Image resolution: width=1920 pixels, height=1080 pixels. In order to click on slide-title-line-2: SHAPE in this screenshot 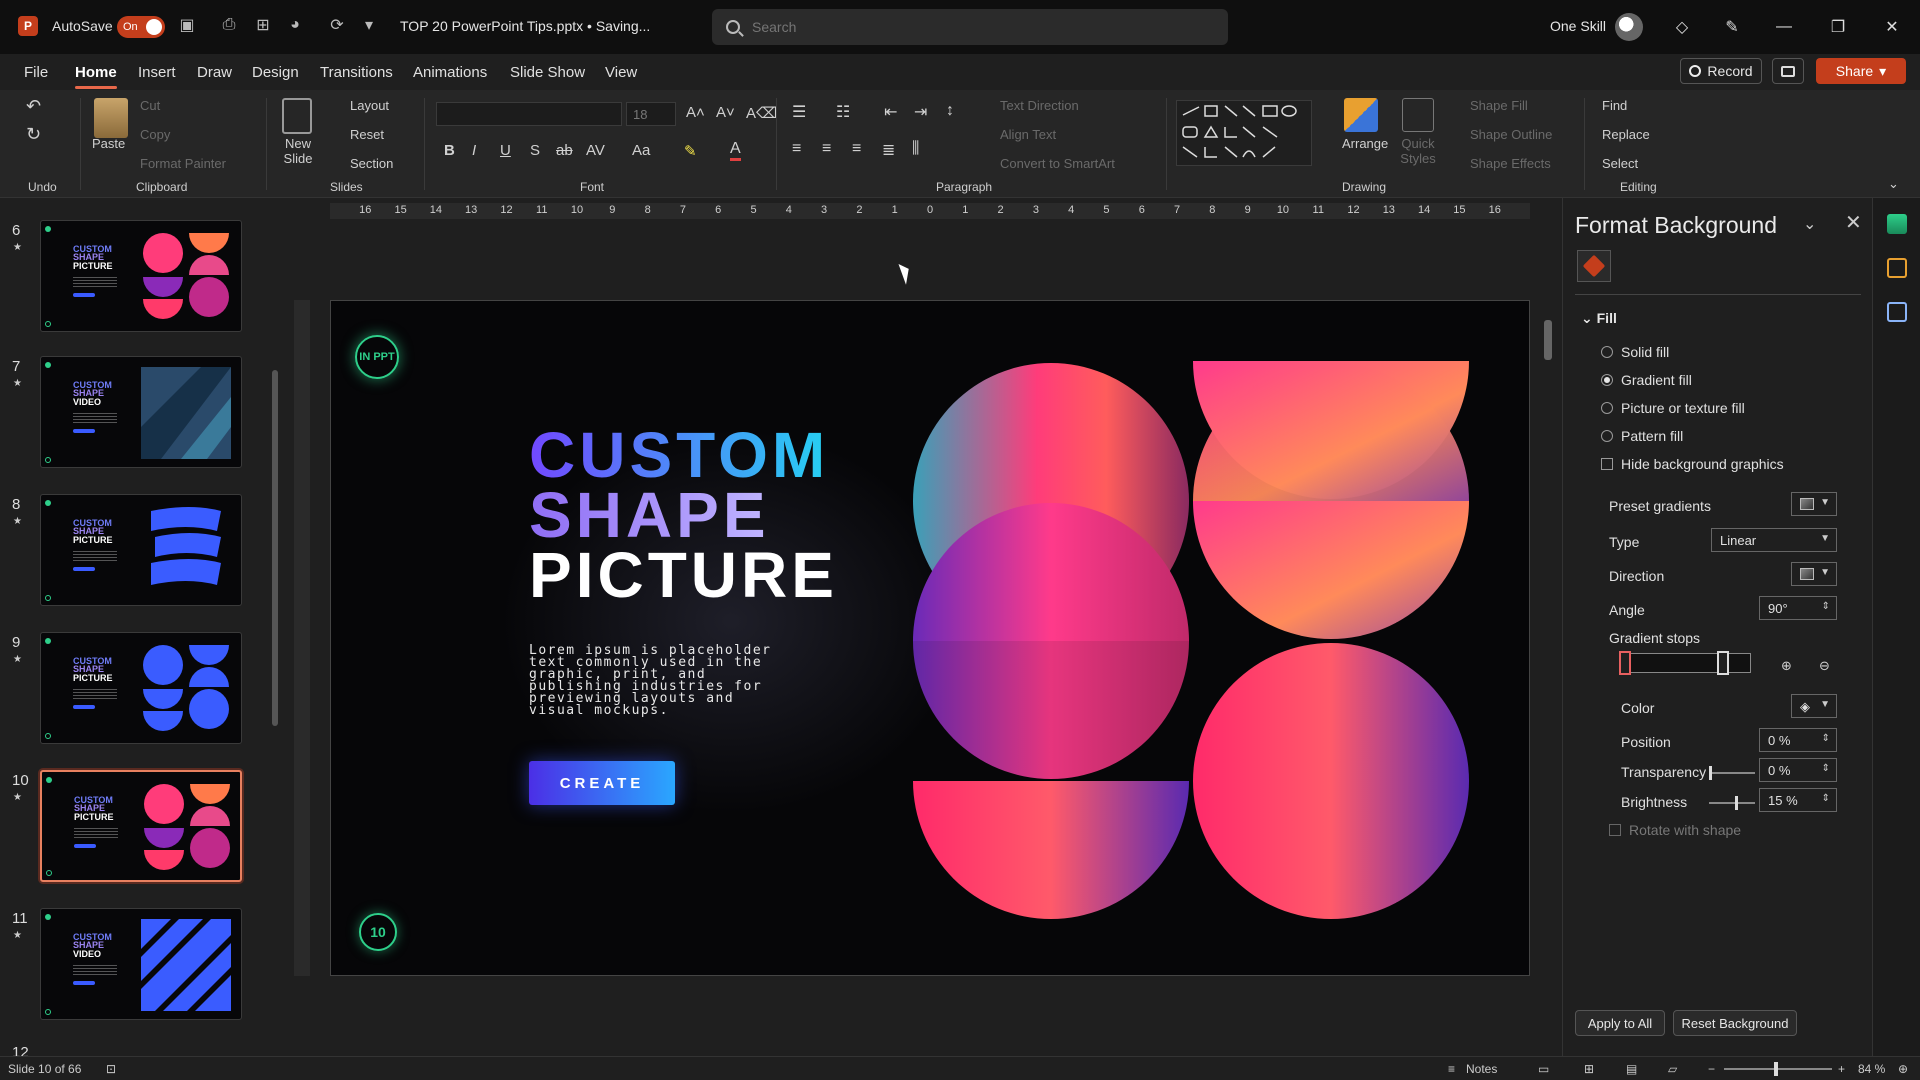, I will do `click(649, 515)`.